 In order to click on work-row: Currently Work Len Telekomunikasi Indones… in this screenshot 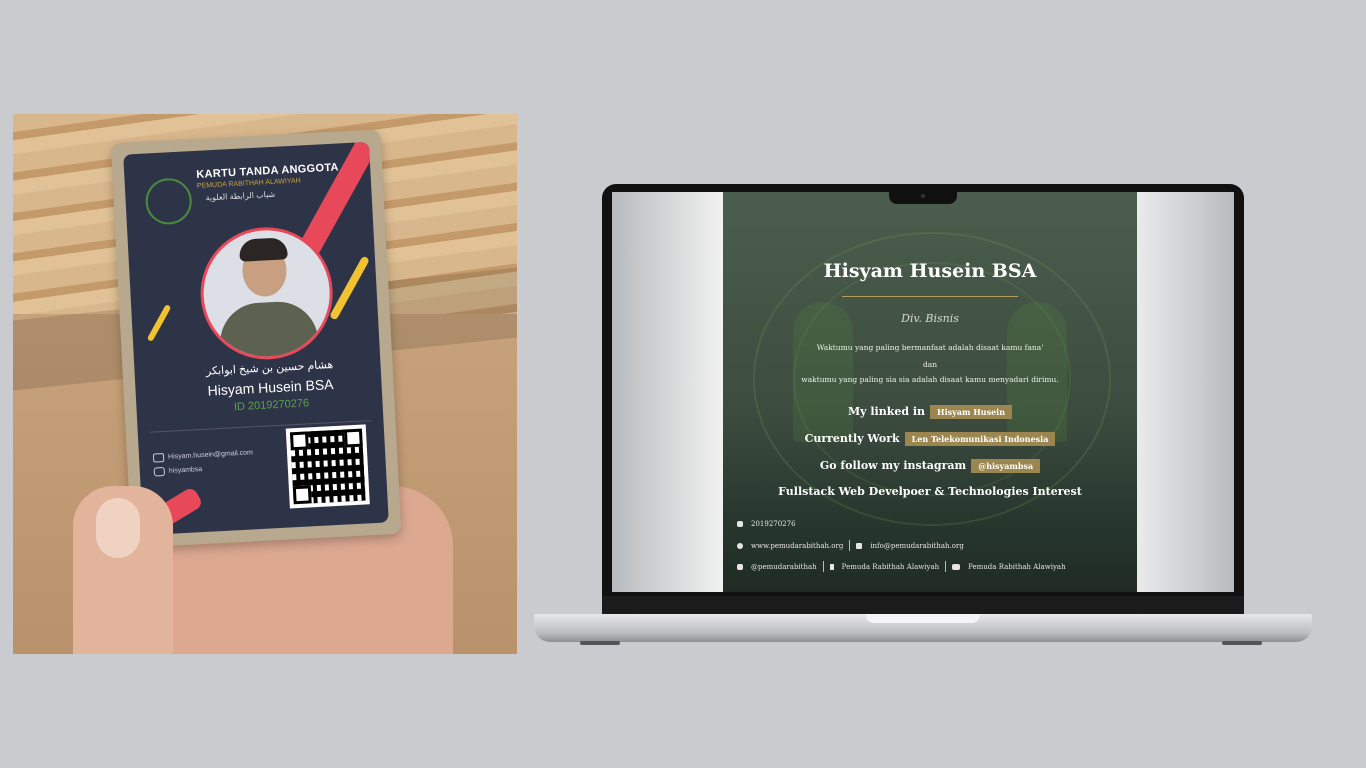, I will do `click(930, 439)`.